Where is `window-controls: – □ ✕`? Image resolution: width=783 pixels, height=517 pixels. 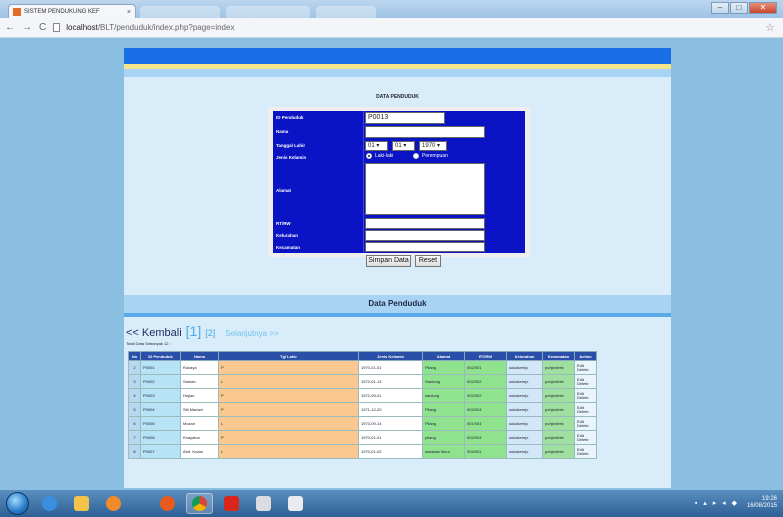
window-controls: – □ ✕ is located at coordinates (744, 8).